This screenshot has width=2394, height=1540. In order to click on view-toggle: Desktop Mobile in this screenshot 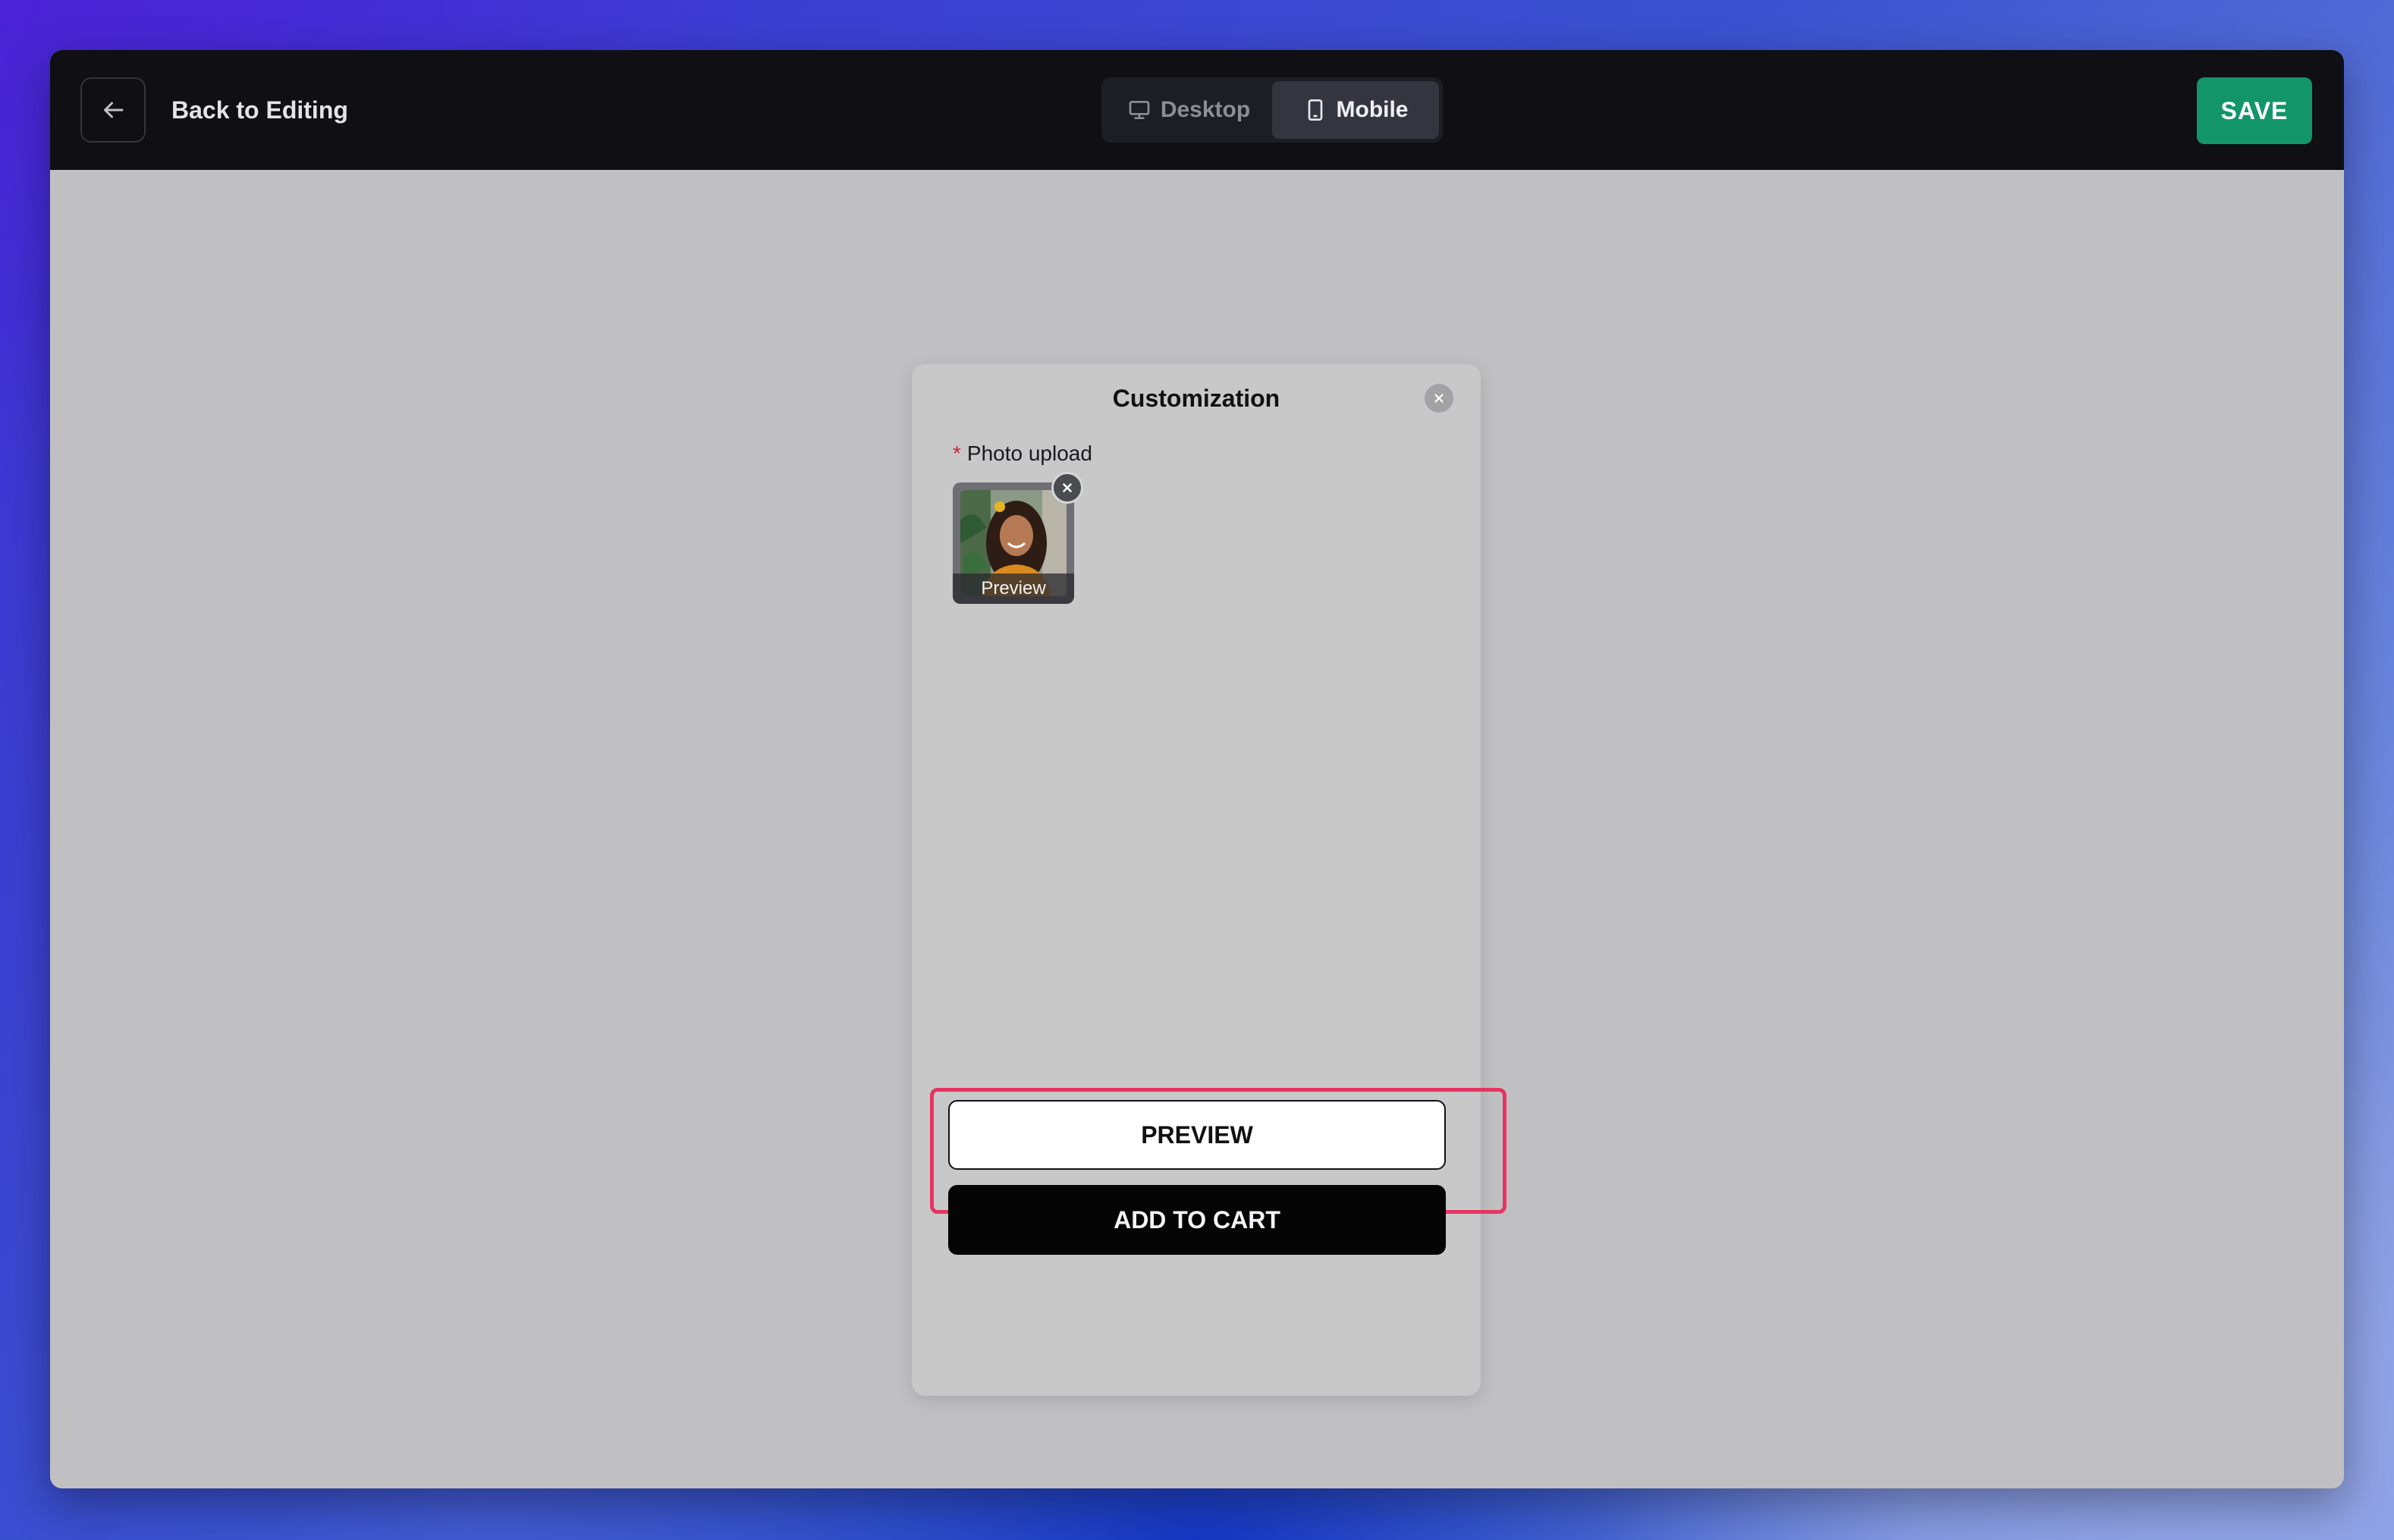, I will do `click(1272, 110)`.